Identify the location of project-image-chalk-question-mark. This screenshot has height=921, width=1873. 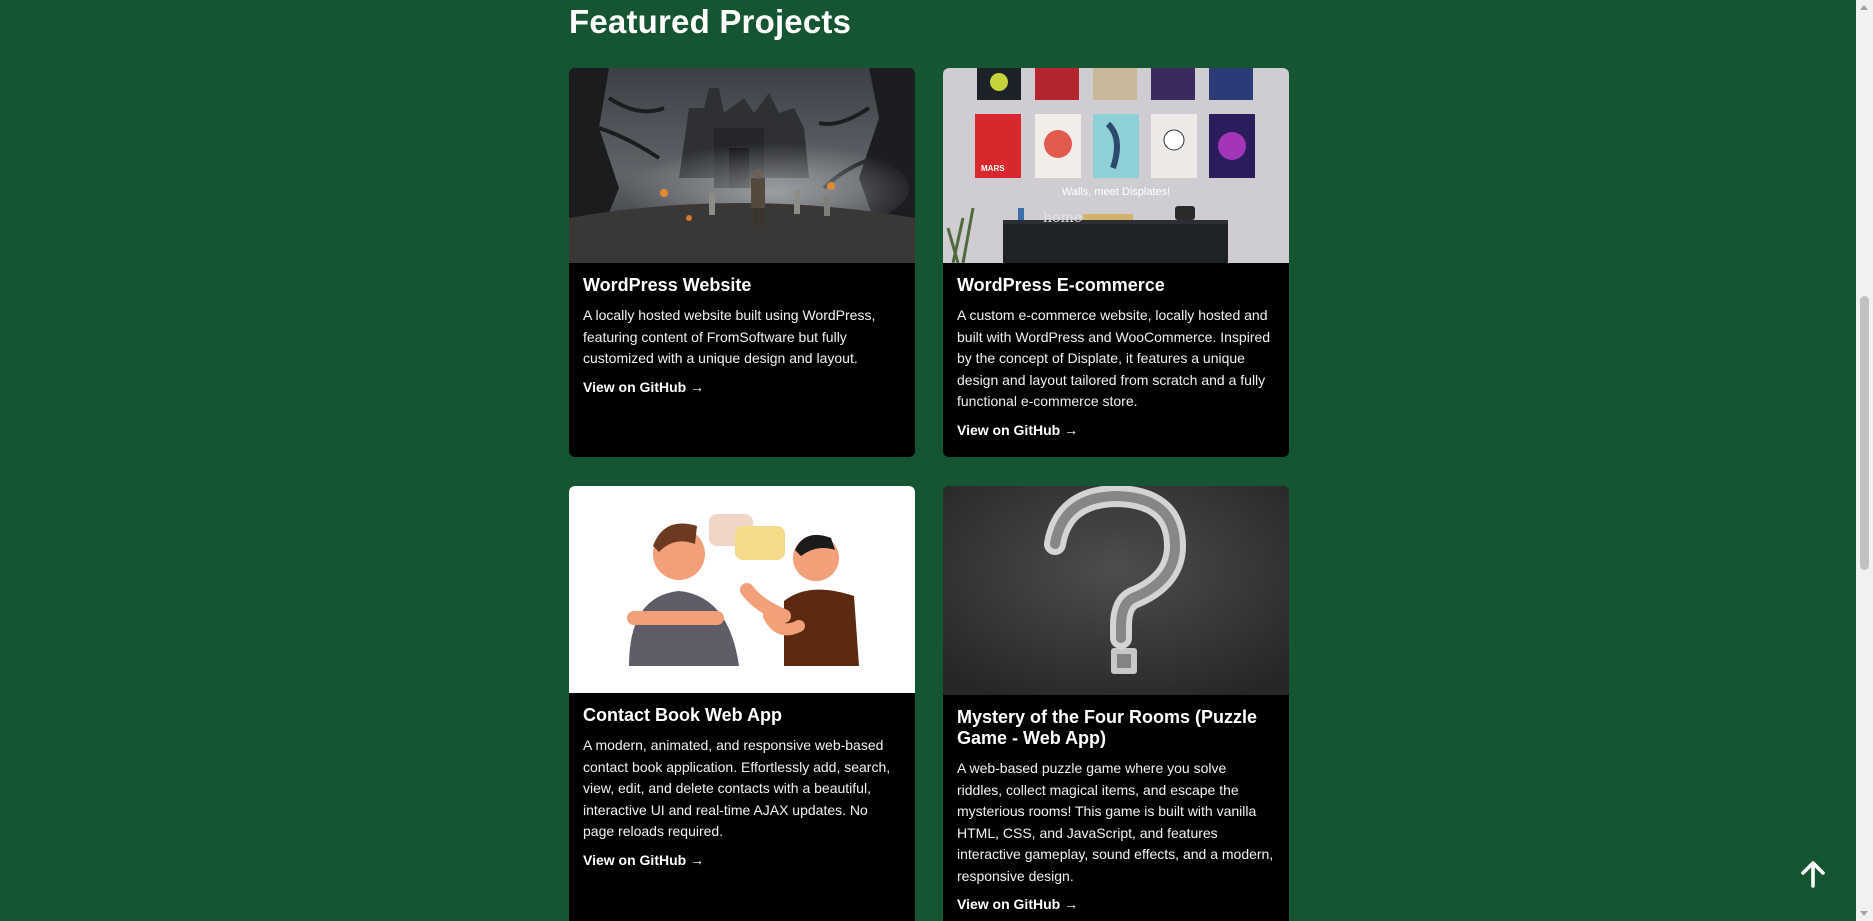
(1116, 590).